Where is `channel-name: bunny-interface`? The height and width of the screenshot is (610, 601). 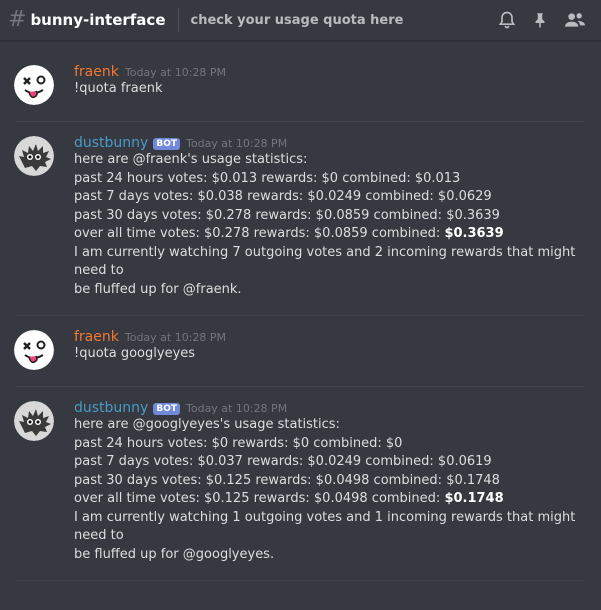 channel-name: bunny-interface is located at coordinates (97, 20).